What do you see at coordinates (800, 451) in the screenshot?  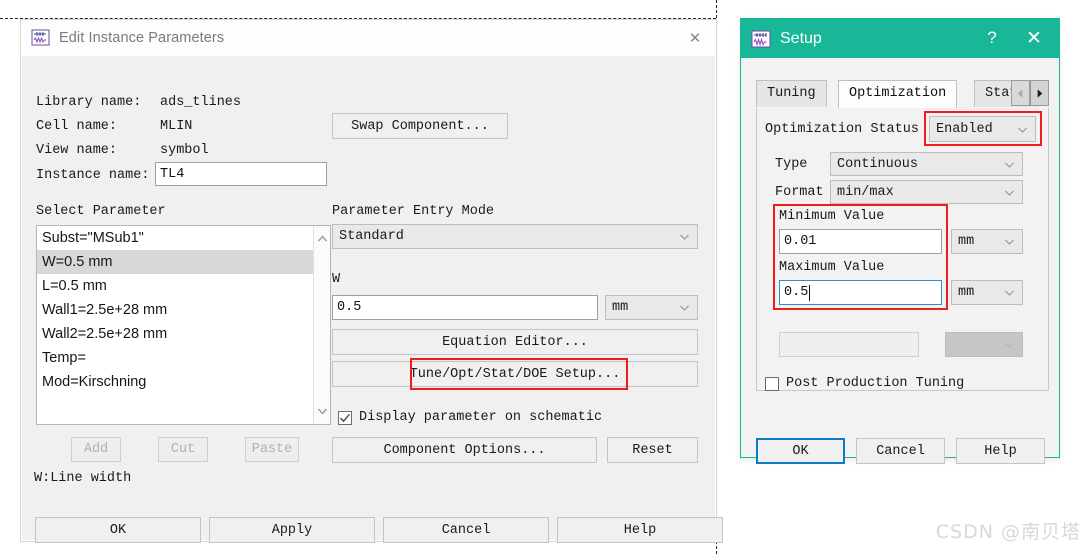 I see `setup-ok-button: OK` at bounding box center [800, 451].